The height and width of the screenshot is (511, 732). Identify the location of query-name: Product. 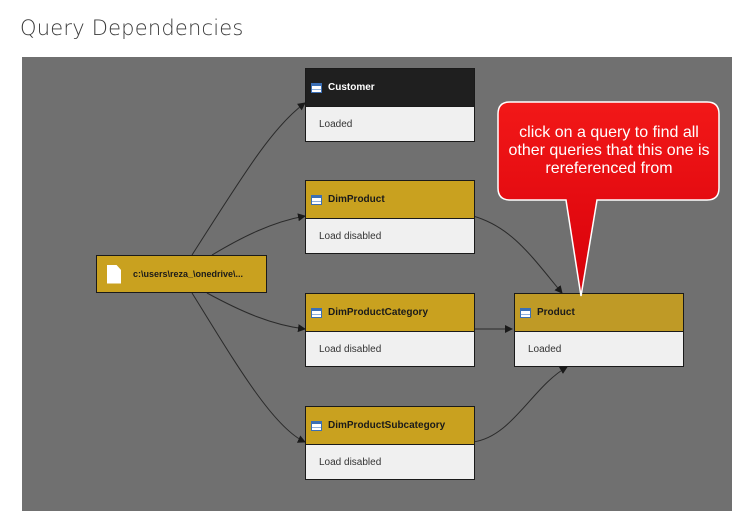
(556, 312).